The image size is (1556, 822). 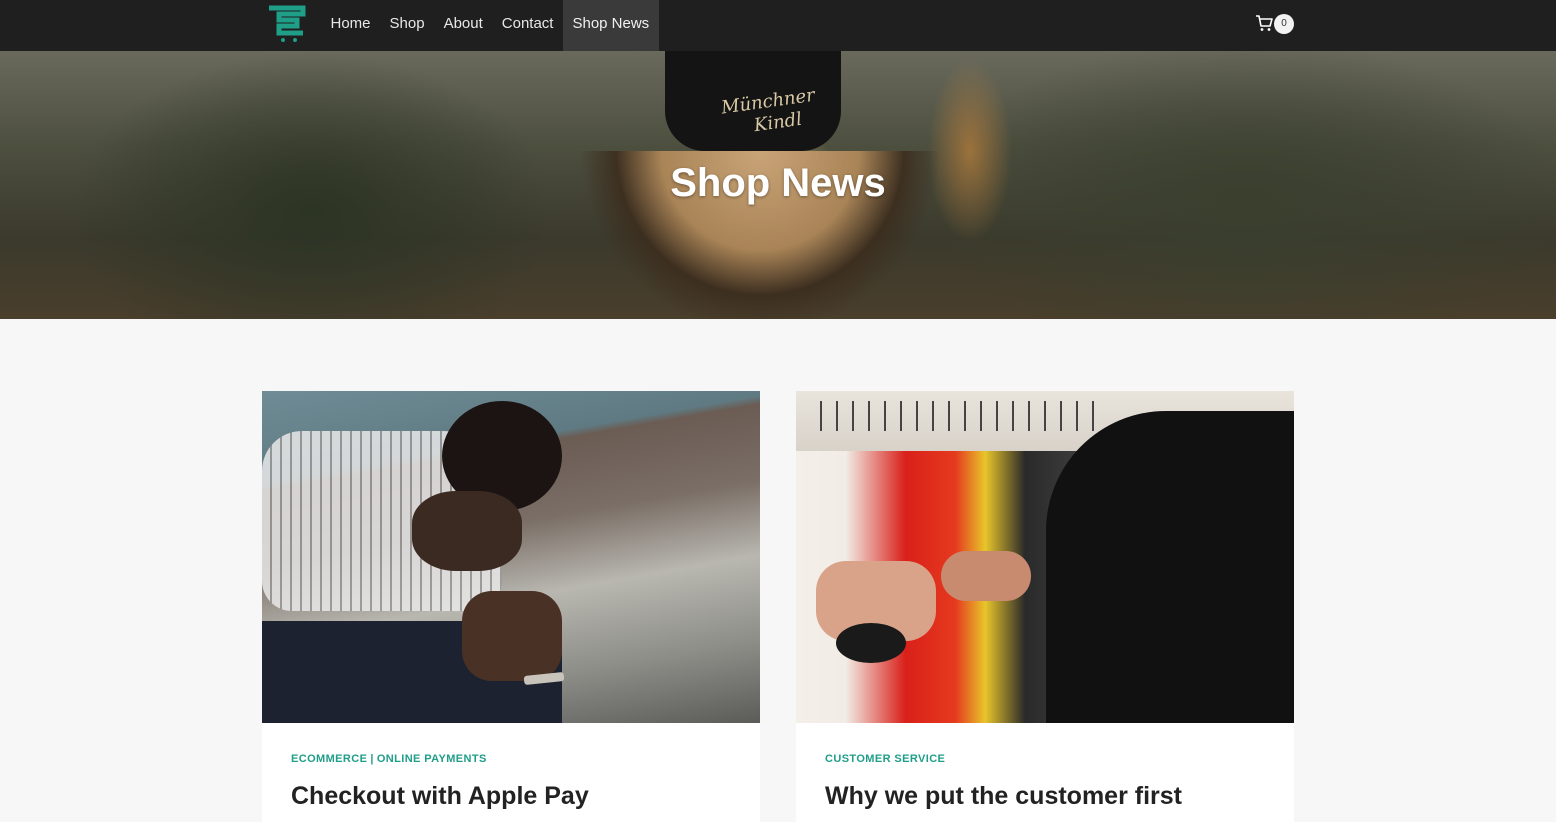 I want to click on nav-shop: Shop, so click(x=407, y=25).